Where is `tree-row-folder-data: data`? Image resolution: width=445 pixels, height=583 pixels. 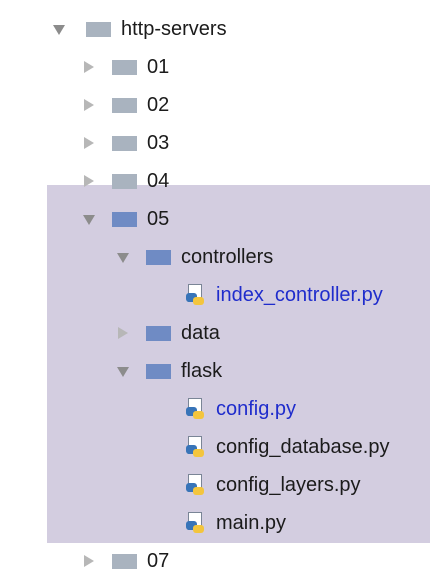 tree-row-folder-data: data is located at coordinates (168, 333).